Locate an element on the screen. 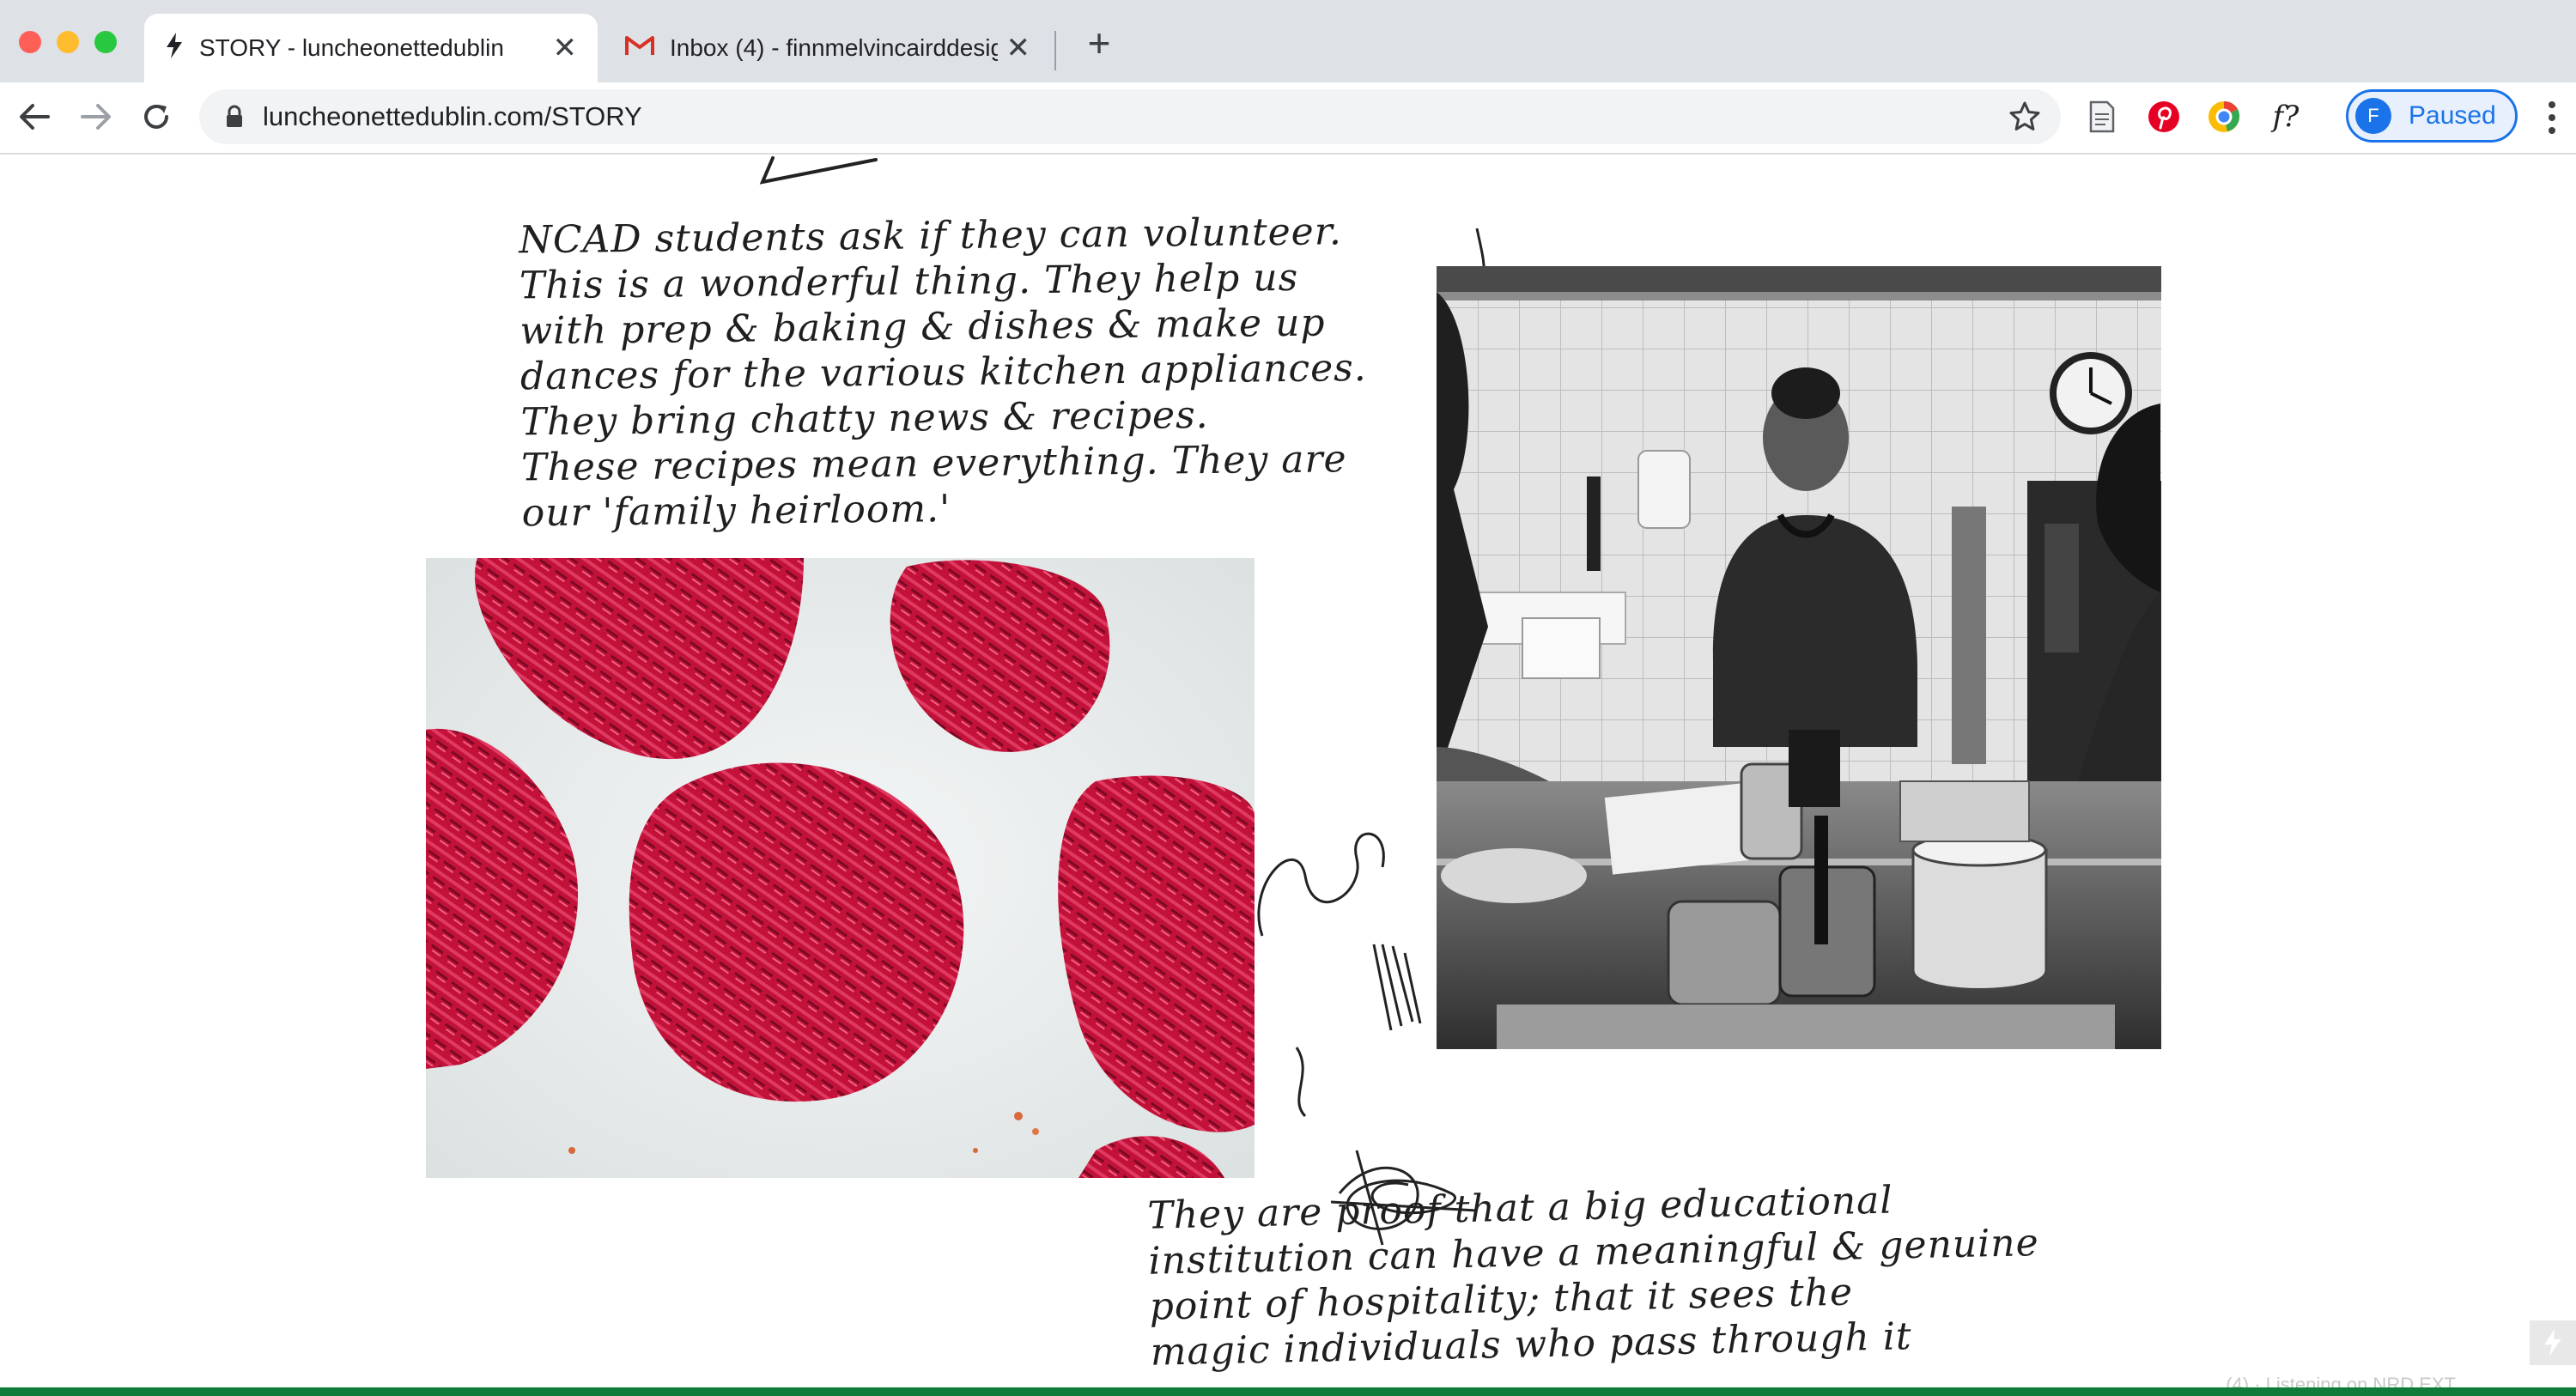 Image resolution: width=2576 pixels, height=1396 pixels. back-arrow-icon is located at coordinates (35, 117).